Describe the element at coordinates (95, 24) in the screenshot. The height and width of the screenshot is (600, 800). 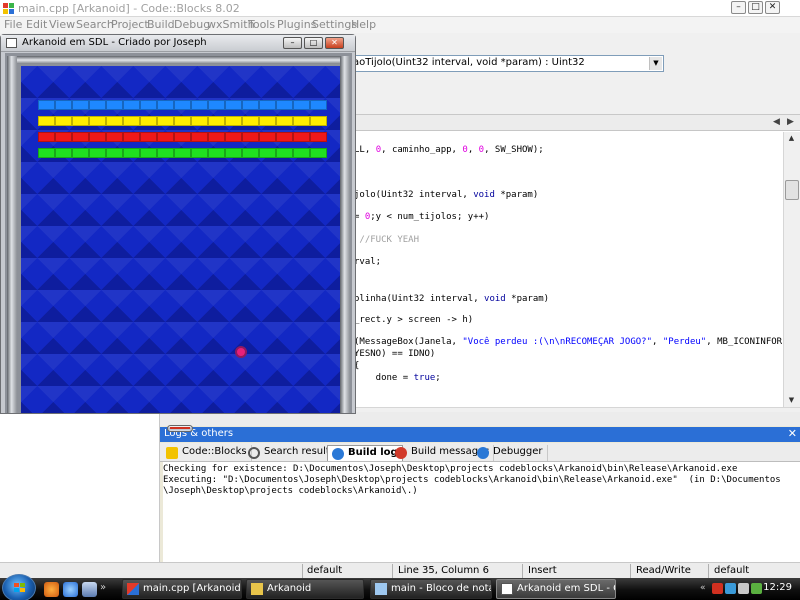
I see `menu-search: Search` at that location.